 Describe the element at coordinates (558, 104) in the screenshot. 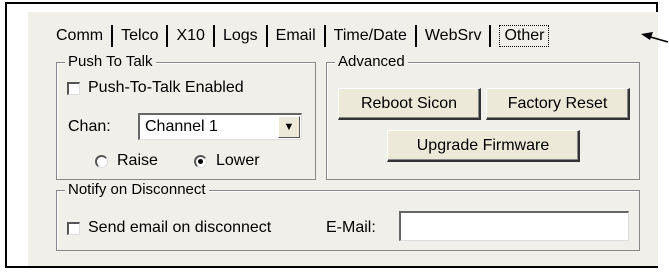

I see `factory-reset-button: Factory Reset` at that location.